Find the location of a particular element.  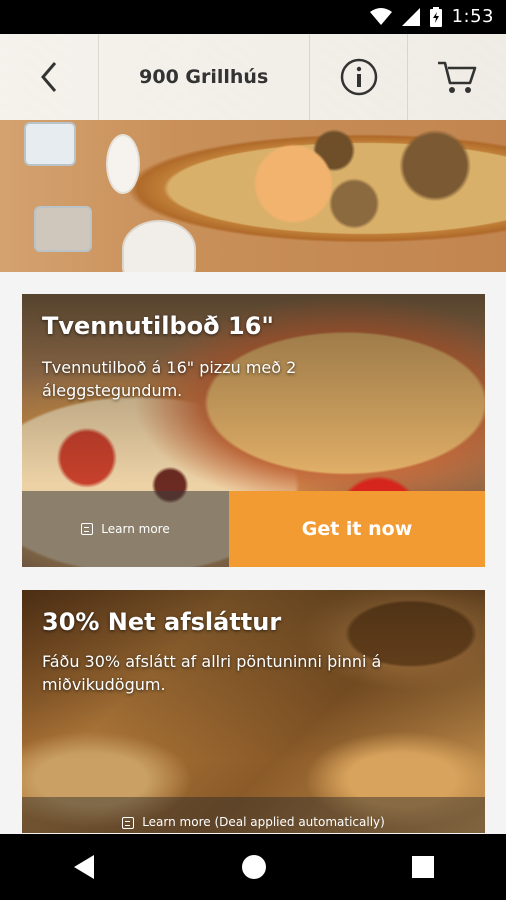

app-header: 900 Grillhús is located at coordinates (253, 77).